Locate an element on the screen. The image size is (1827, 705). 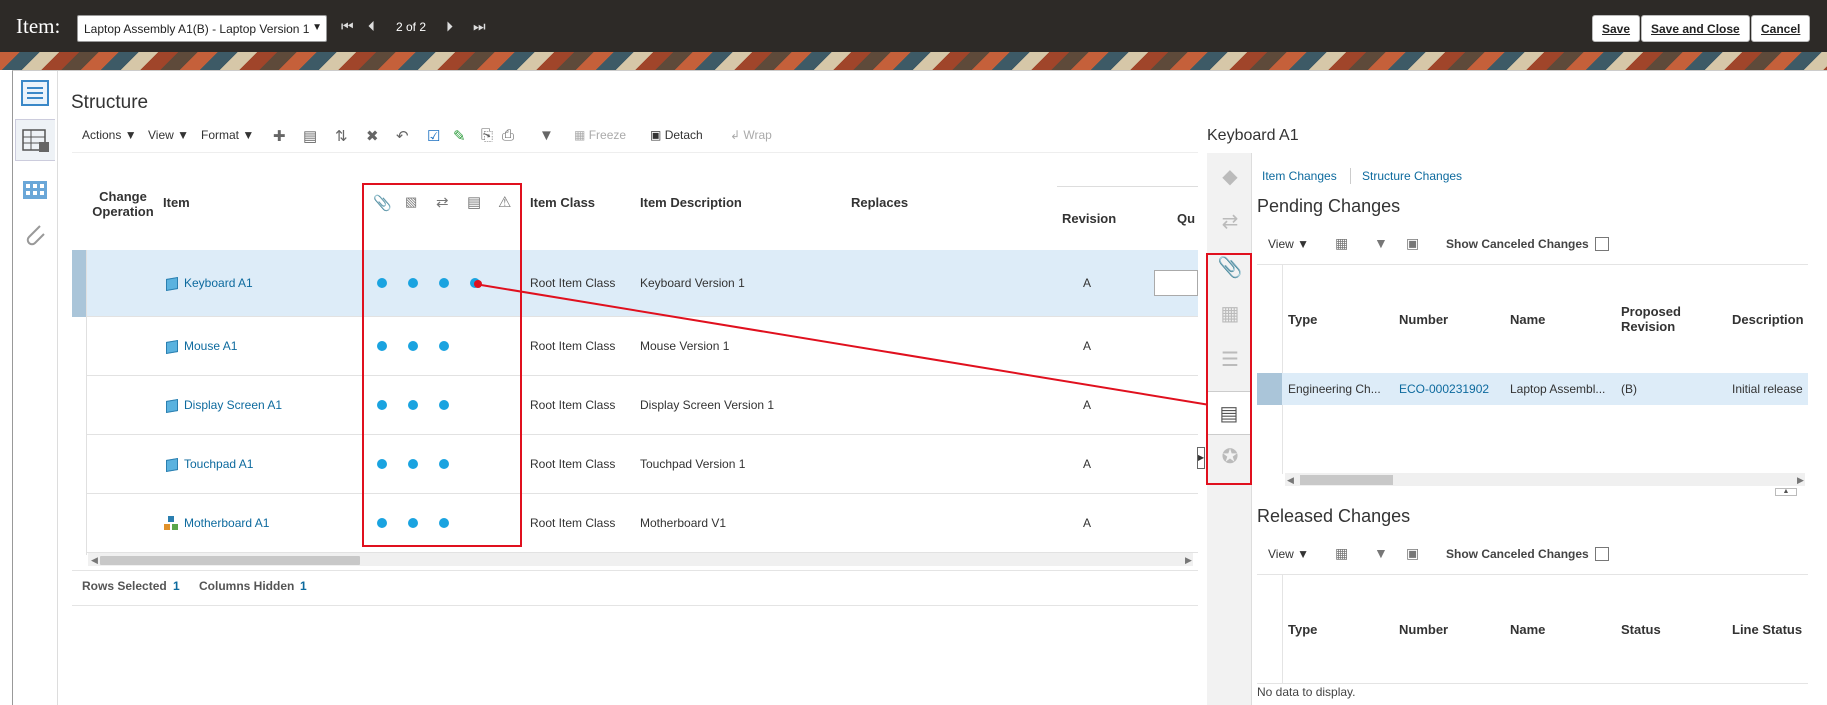
pending-view-menu: View ▼ is located at coordinates (1288, 244).